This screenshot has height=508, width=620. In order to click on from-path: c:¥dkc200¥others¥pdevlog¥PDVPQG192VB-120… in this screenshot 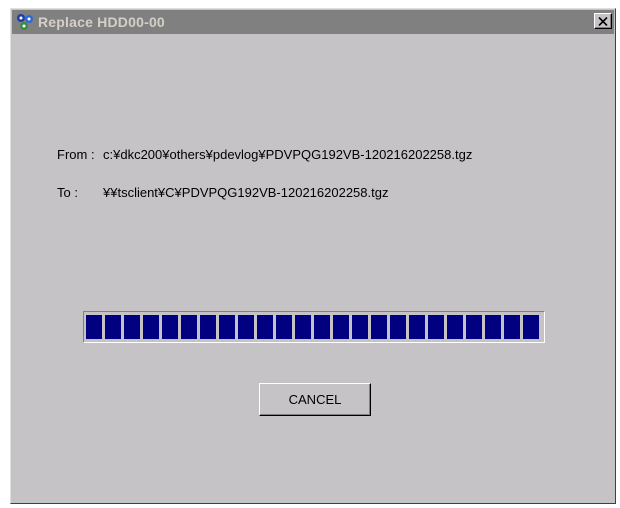, I will do `click(288, 154)`.